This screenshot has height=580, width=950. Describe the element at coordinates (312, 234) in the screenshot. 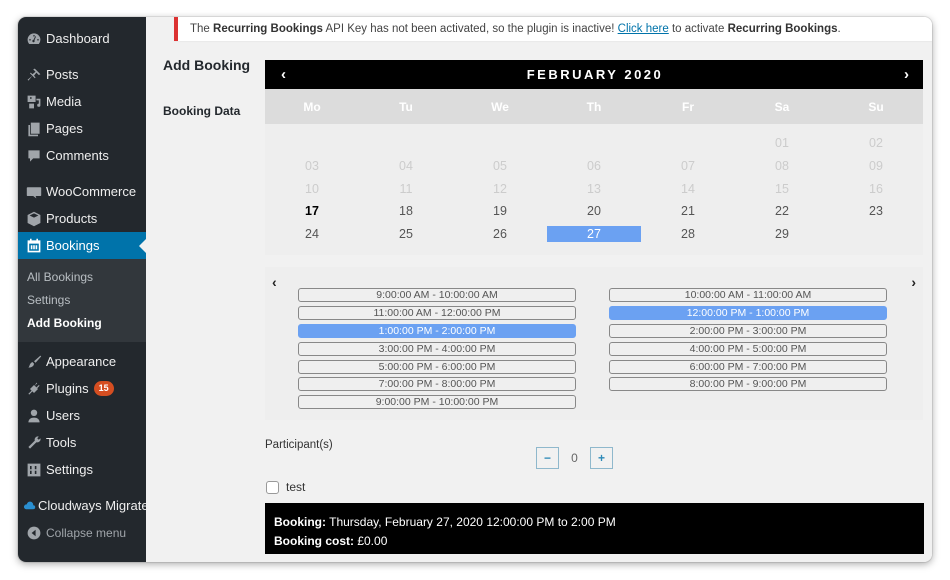

I see `calendar-day: 24` at that location.